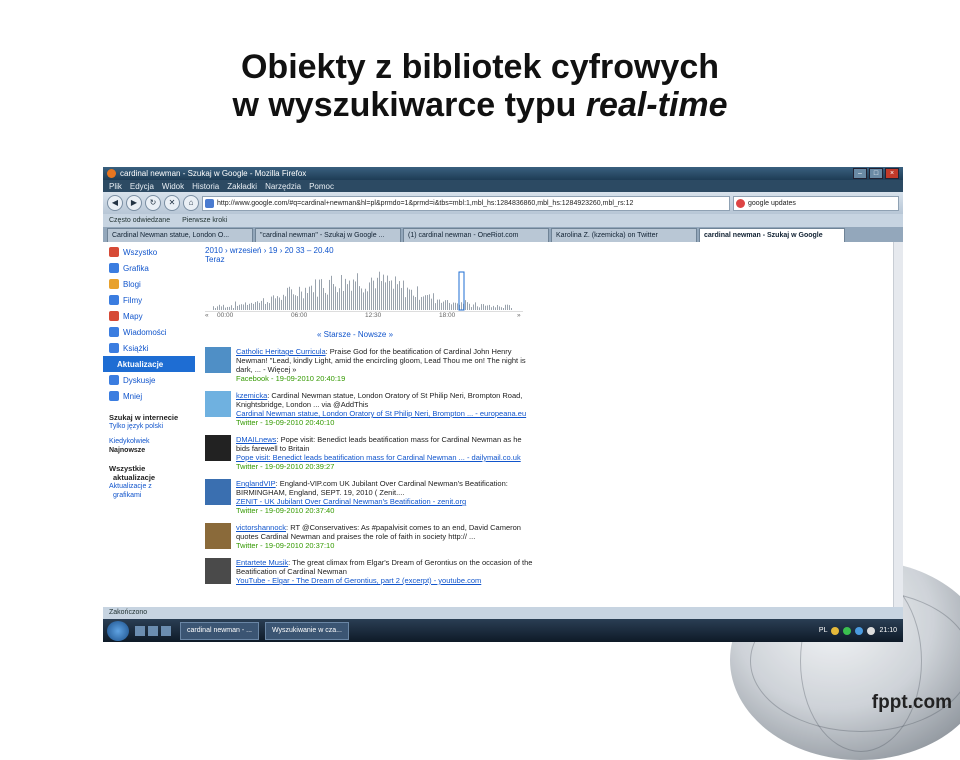 The image size is (960, 760). Describe the element at coordinates (888, 630) in the screenshot. I see `clock: 21:10` at that location.